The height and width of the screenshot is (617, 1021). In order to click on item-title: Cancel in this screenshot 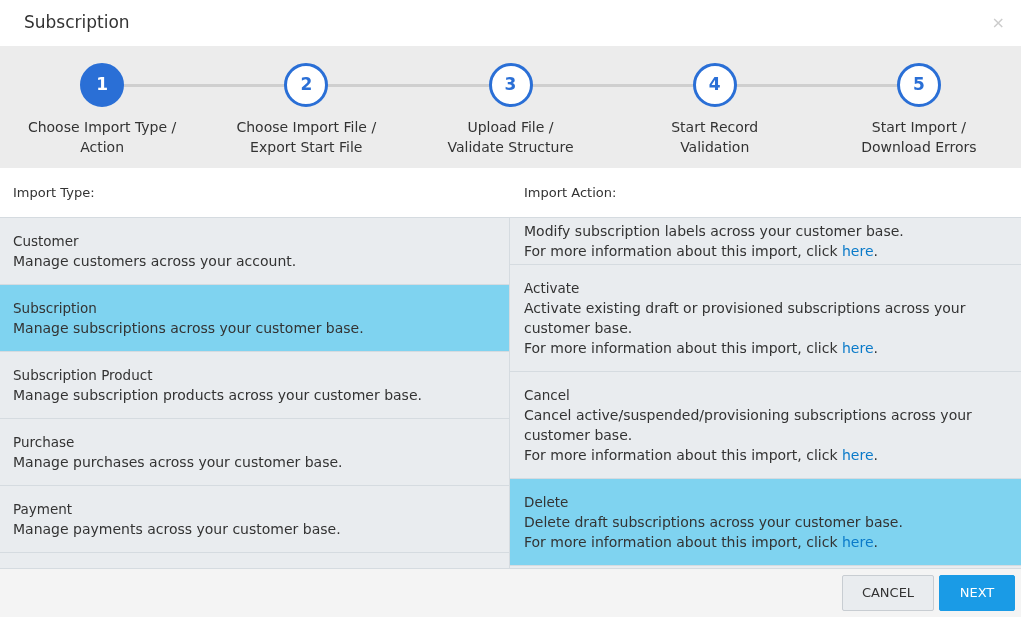, I will do `click(547, 395)`.